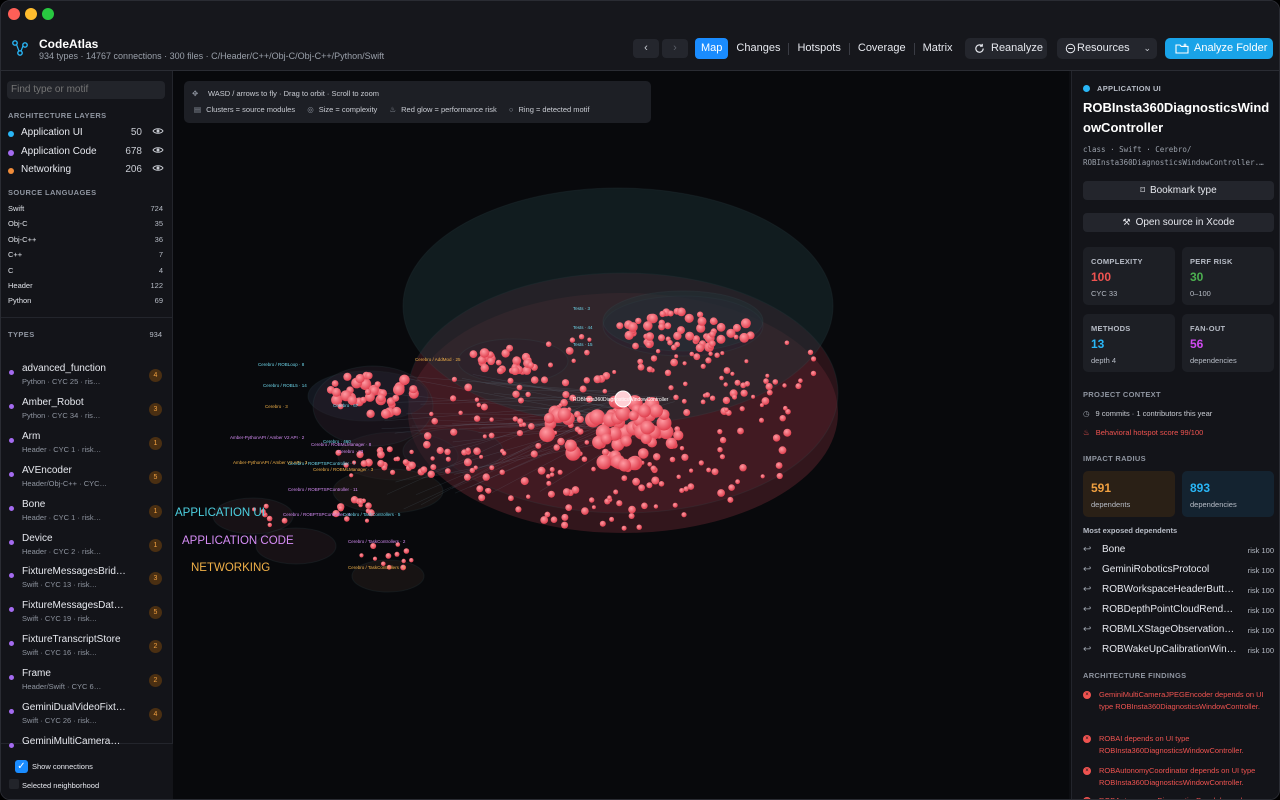  I want to click on tab-matrix: Matrix, so click(938, 48).